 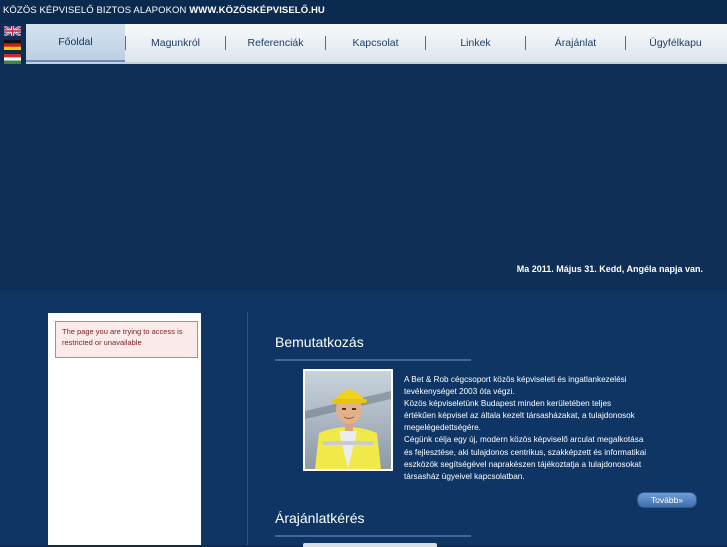 I want to click on nav-item-contact: Kapcsolat, so click(x=375, y=43).